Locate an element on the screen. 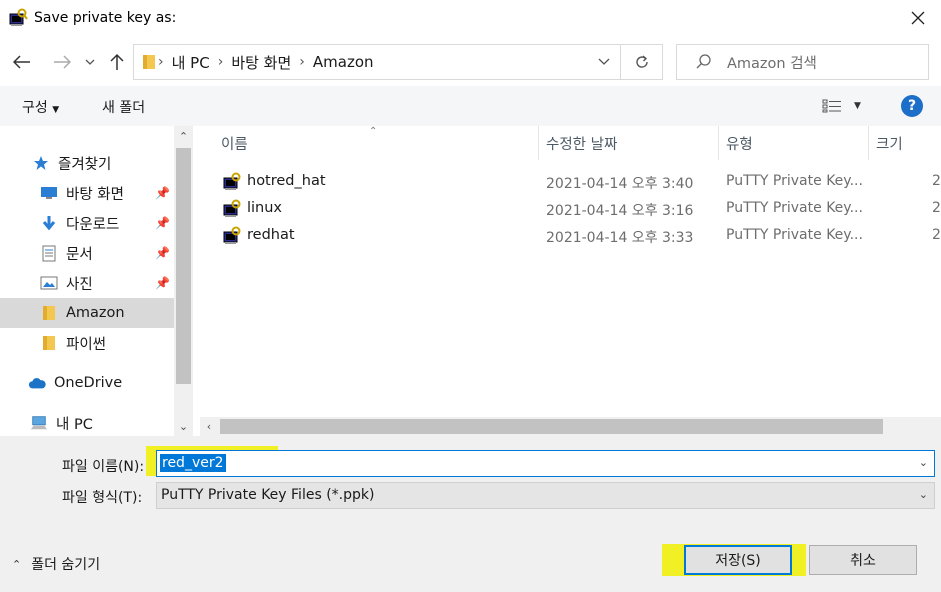  breadcrumb-this-pc: 내 PC is located at coordinates (191, 62).